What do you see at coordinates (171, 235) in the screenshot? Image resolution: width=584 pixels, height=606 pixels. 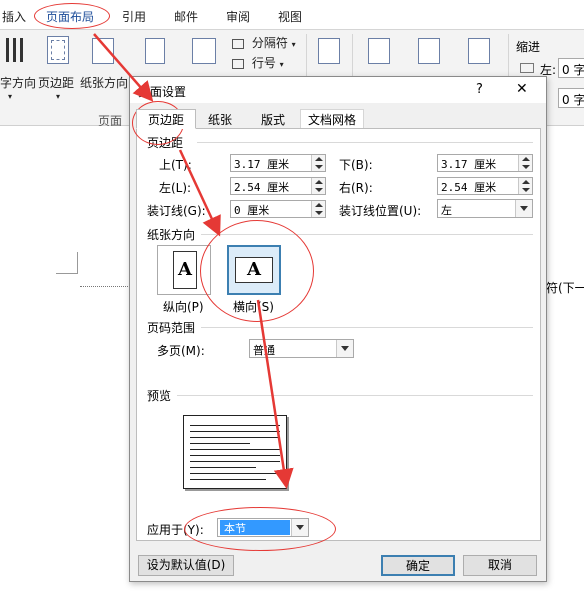 I see `orientation-section-title: 纸张方向` at bounding box center [171, 235].